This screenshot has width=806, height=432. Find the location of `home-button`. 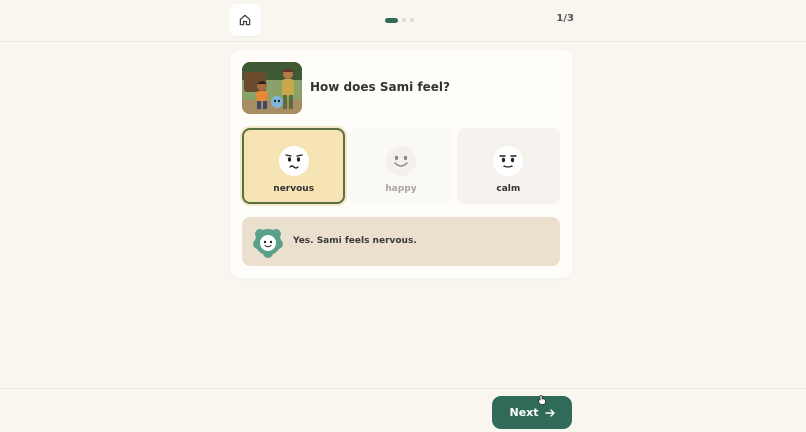

home-button is located at coordinates (245, 20).